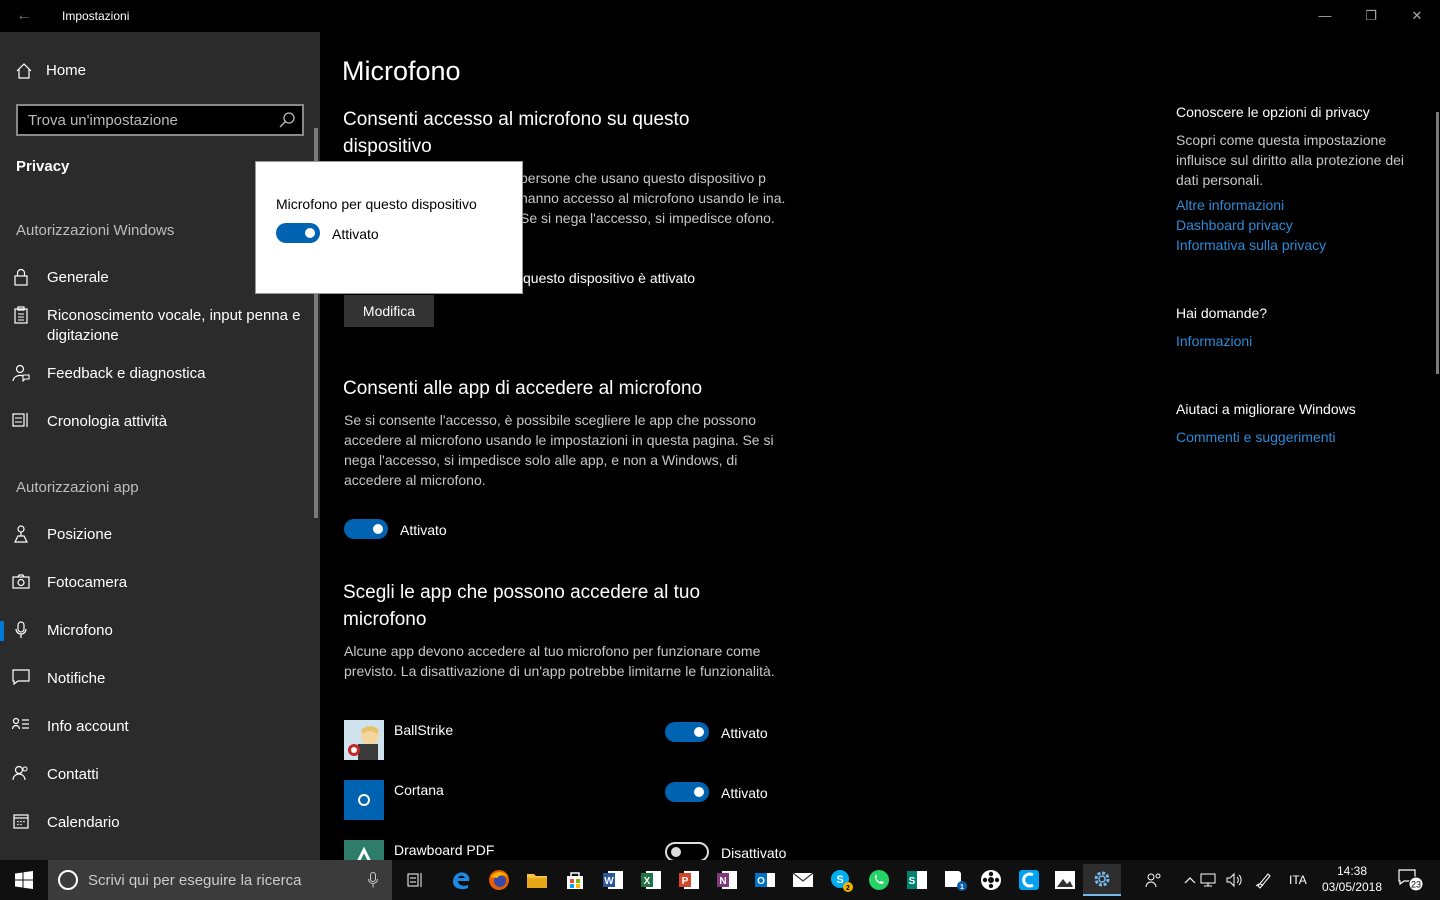  I want to click on sidebar-item-cronologia: Cronologia attività, so click(157, 422).